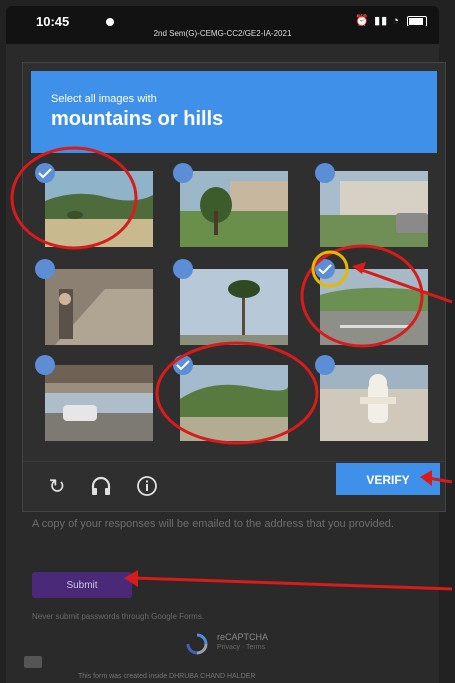 This screenshot has height=683, width=455. Describe the element at coordinates (293, 583) in the screenshot. I see `annotation-arrow-submit` at that location.